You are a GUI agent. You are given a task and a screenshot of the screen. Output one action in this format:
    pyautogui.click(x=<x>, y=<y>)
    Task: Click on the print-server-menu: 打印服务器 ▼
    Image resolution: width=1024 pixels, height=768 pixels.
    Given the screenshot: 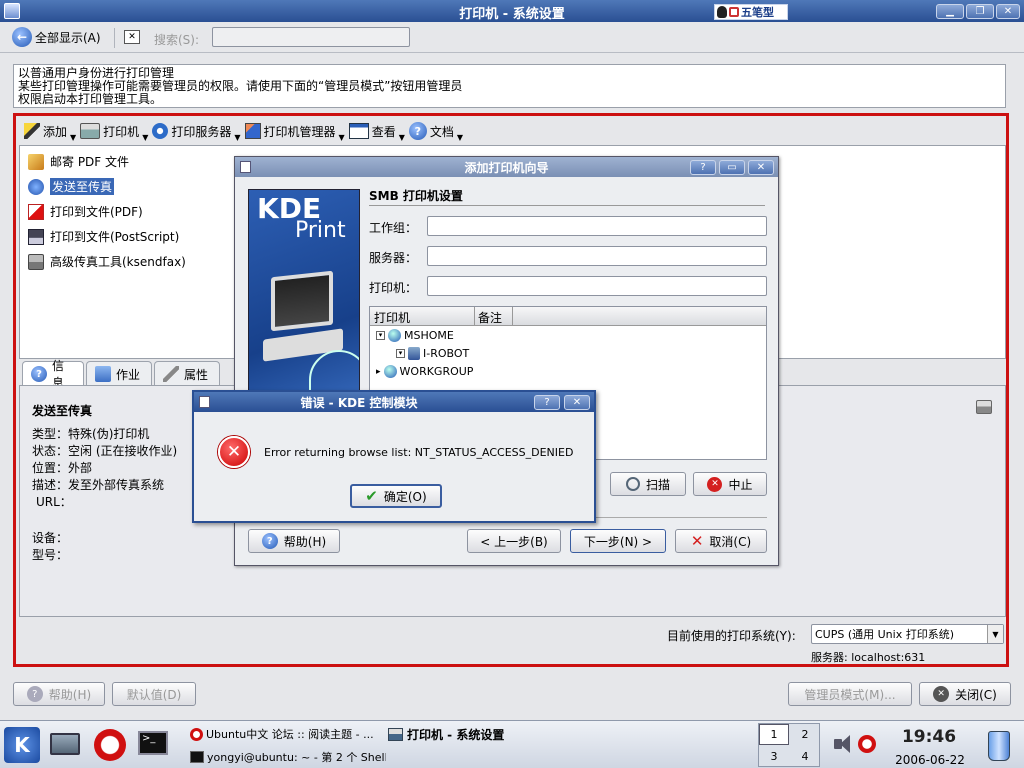 What is the action you would take?
    pyautogui.click(x=196, y=131)
    